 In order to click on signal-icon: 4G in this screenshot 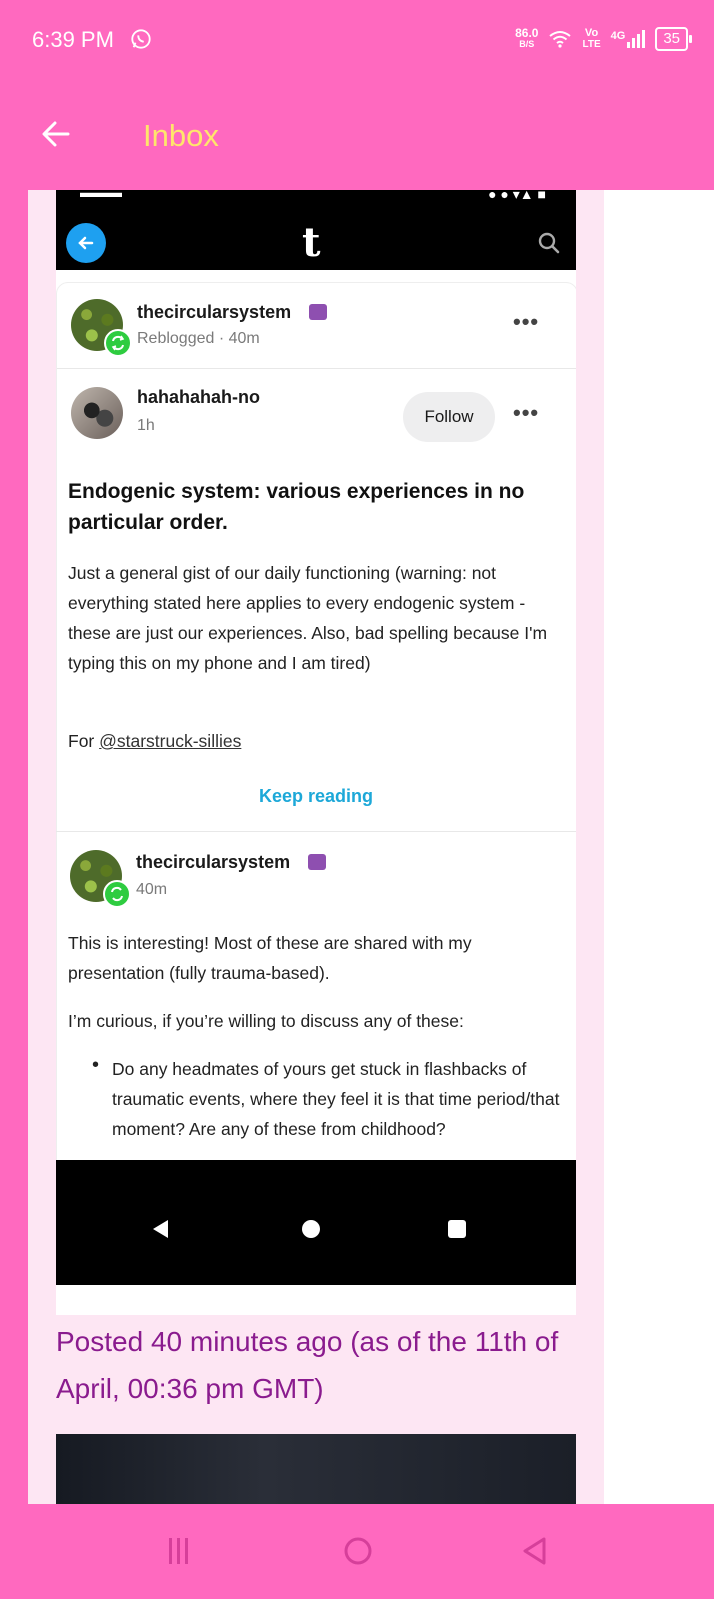, I will do `click(628, 39)`.